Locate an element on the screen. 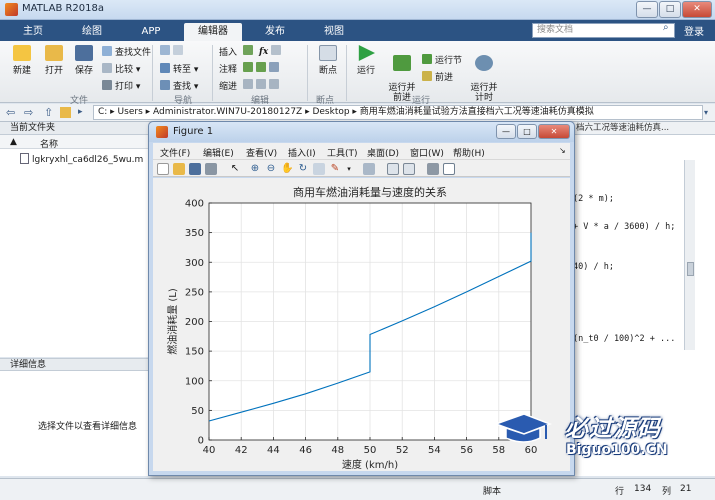  find-button: 查找 ▾ is located at coordinates (179, 85).